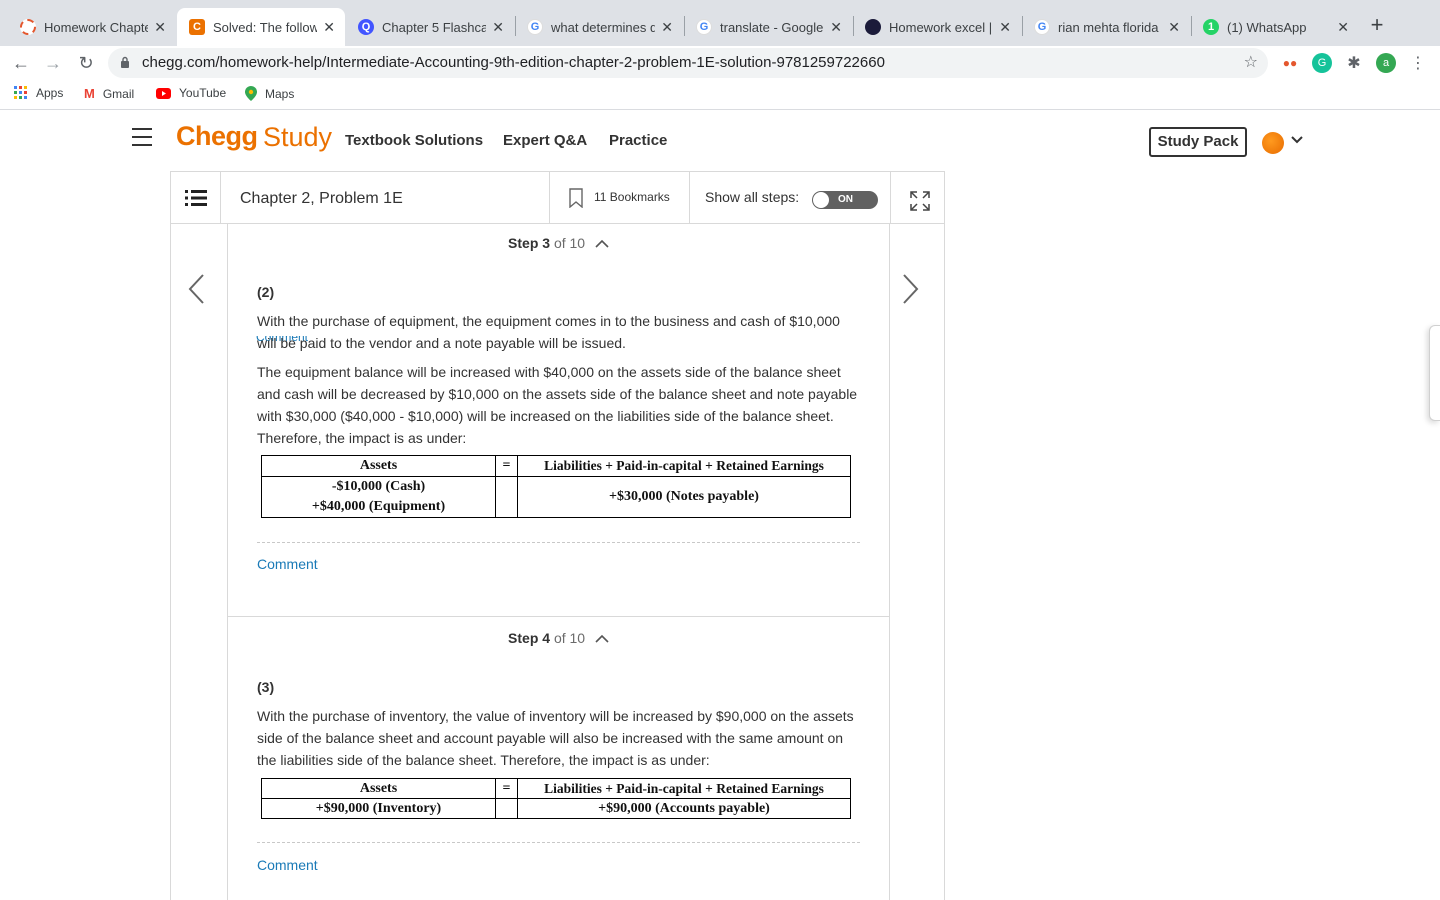  I want to click on step-header: Step 4 of 10, so click(558, 638).